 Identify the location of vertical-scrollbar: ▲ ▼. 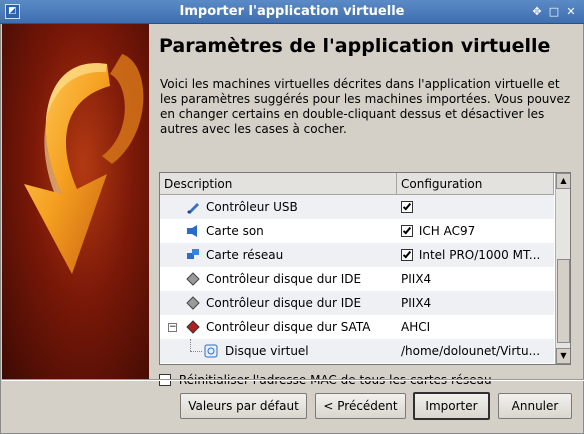
(562, 268).